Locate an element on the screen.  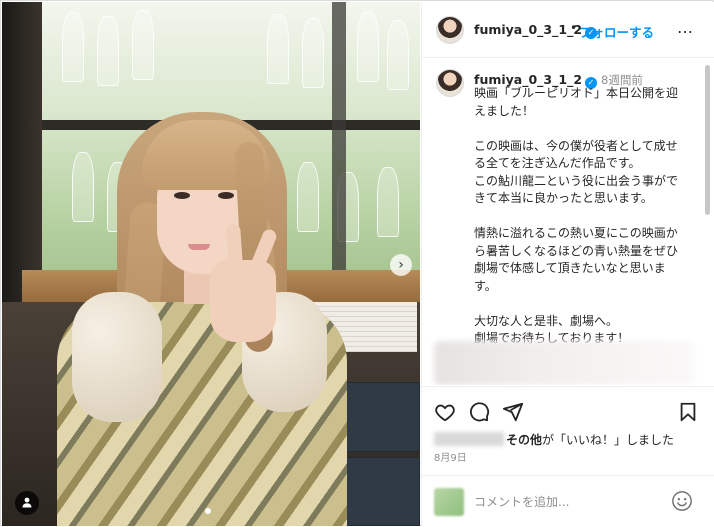
likes-others-link: その他 is located at coordinates (524, 440).